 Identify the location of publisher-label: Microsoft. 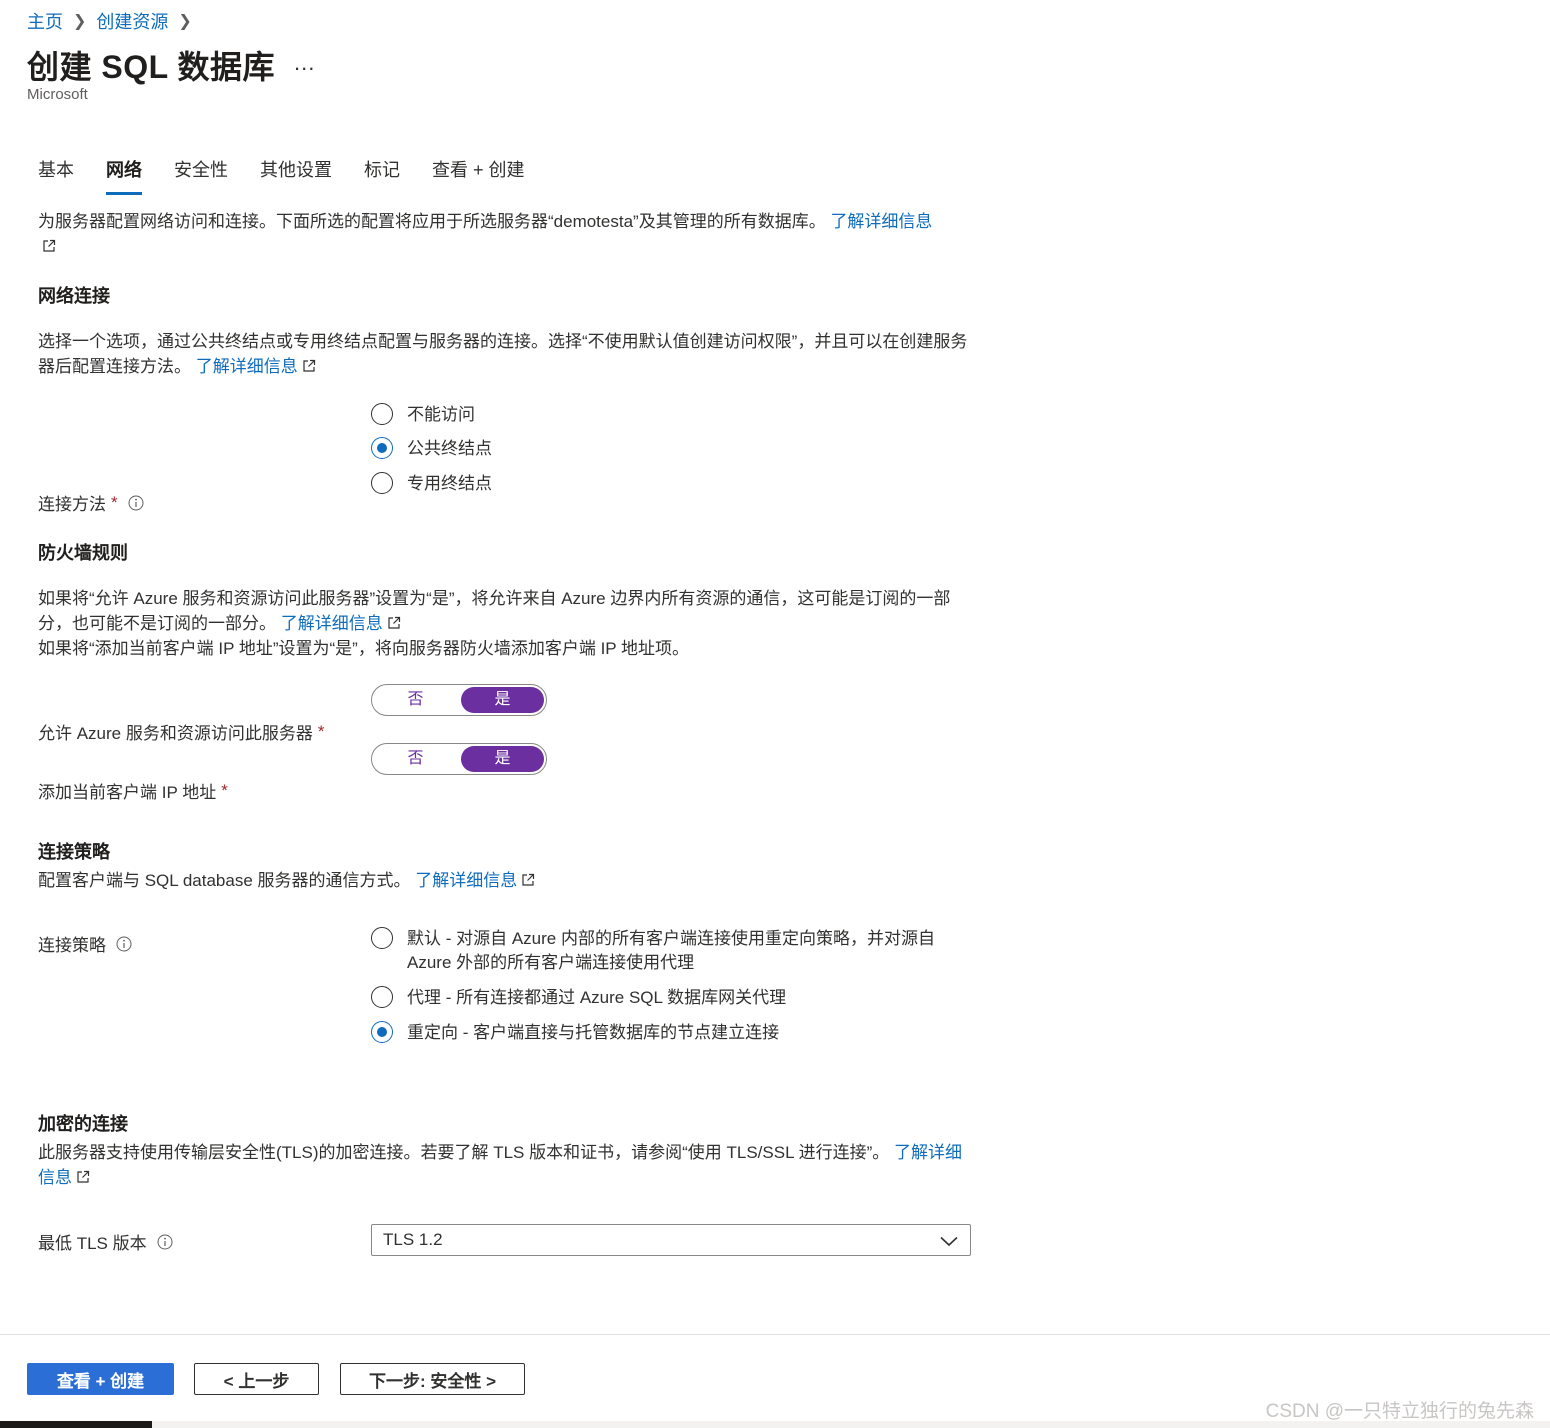
(57, 94).